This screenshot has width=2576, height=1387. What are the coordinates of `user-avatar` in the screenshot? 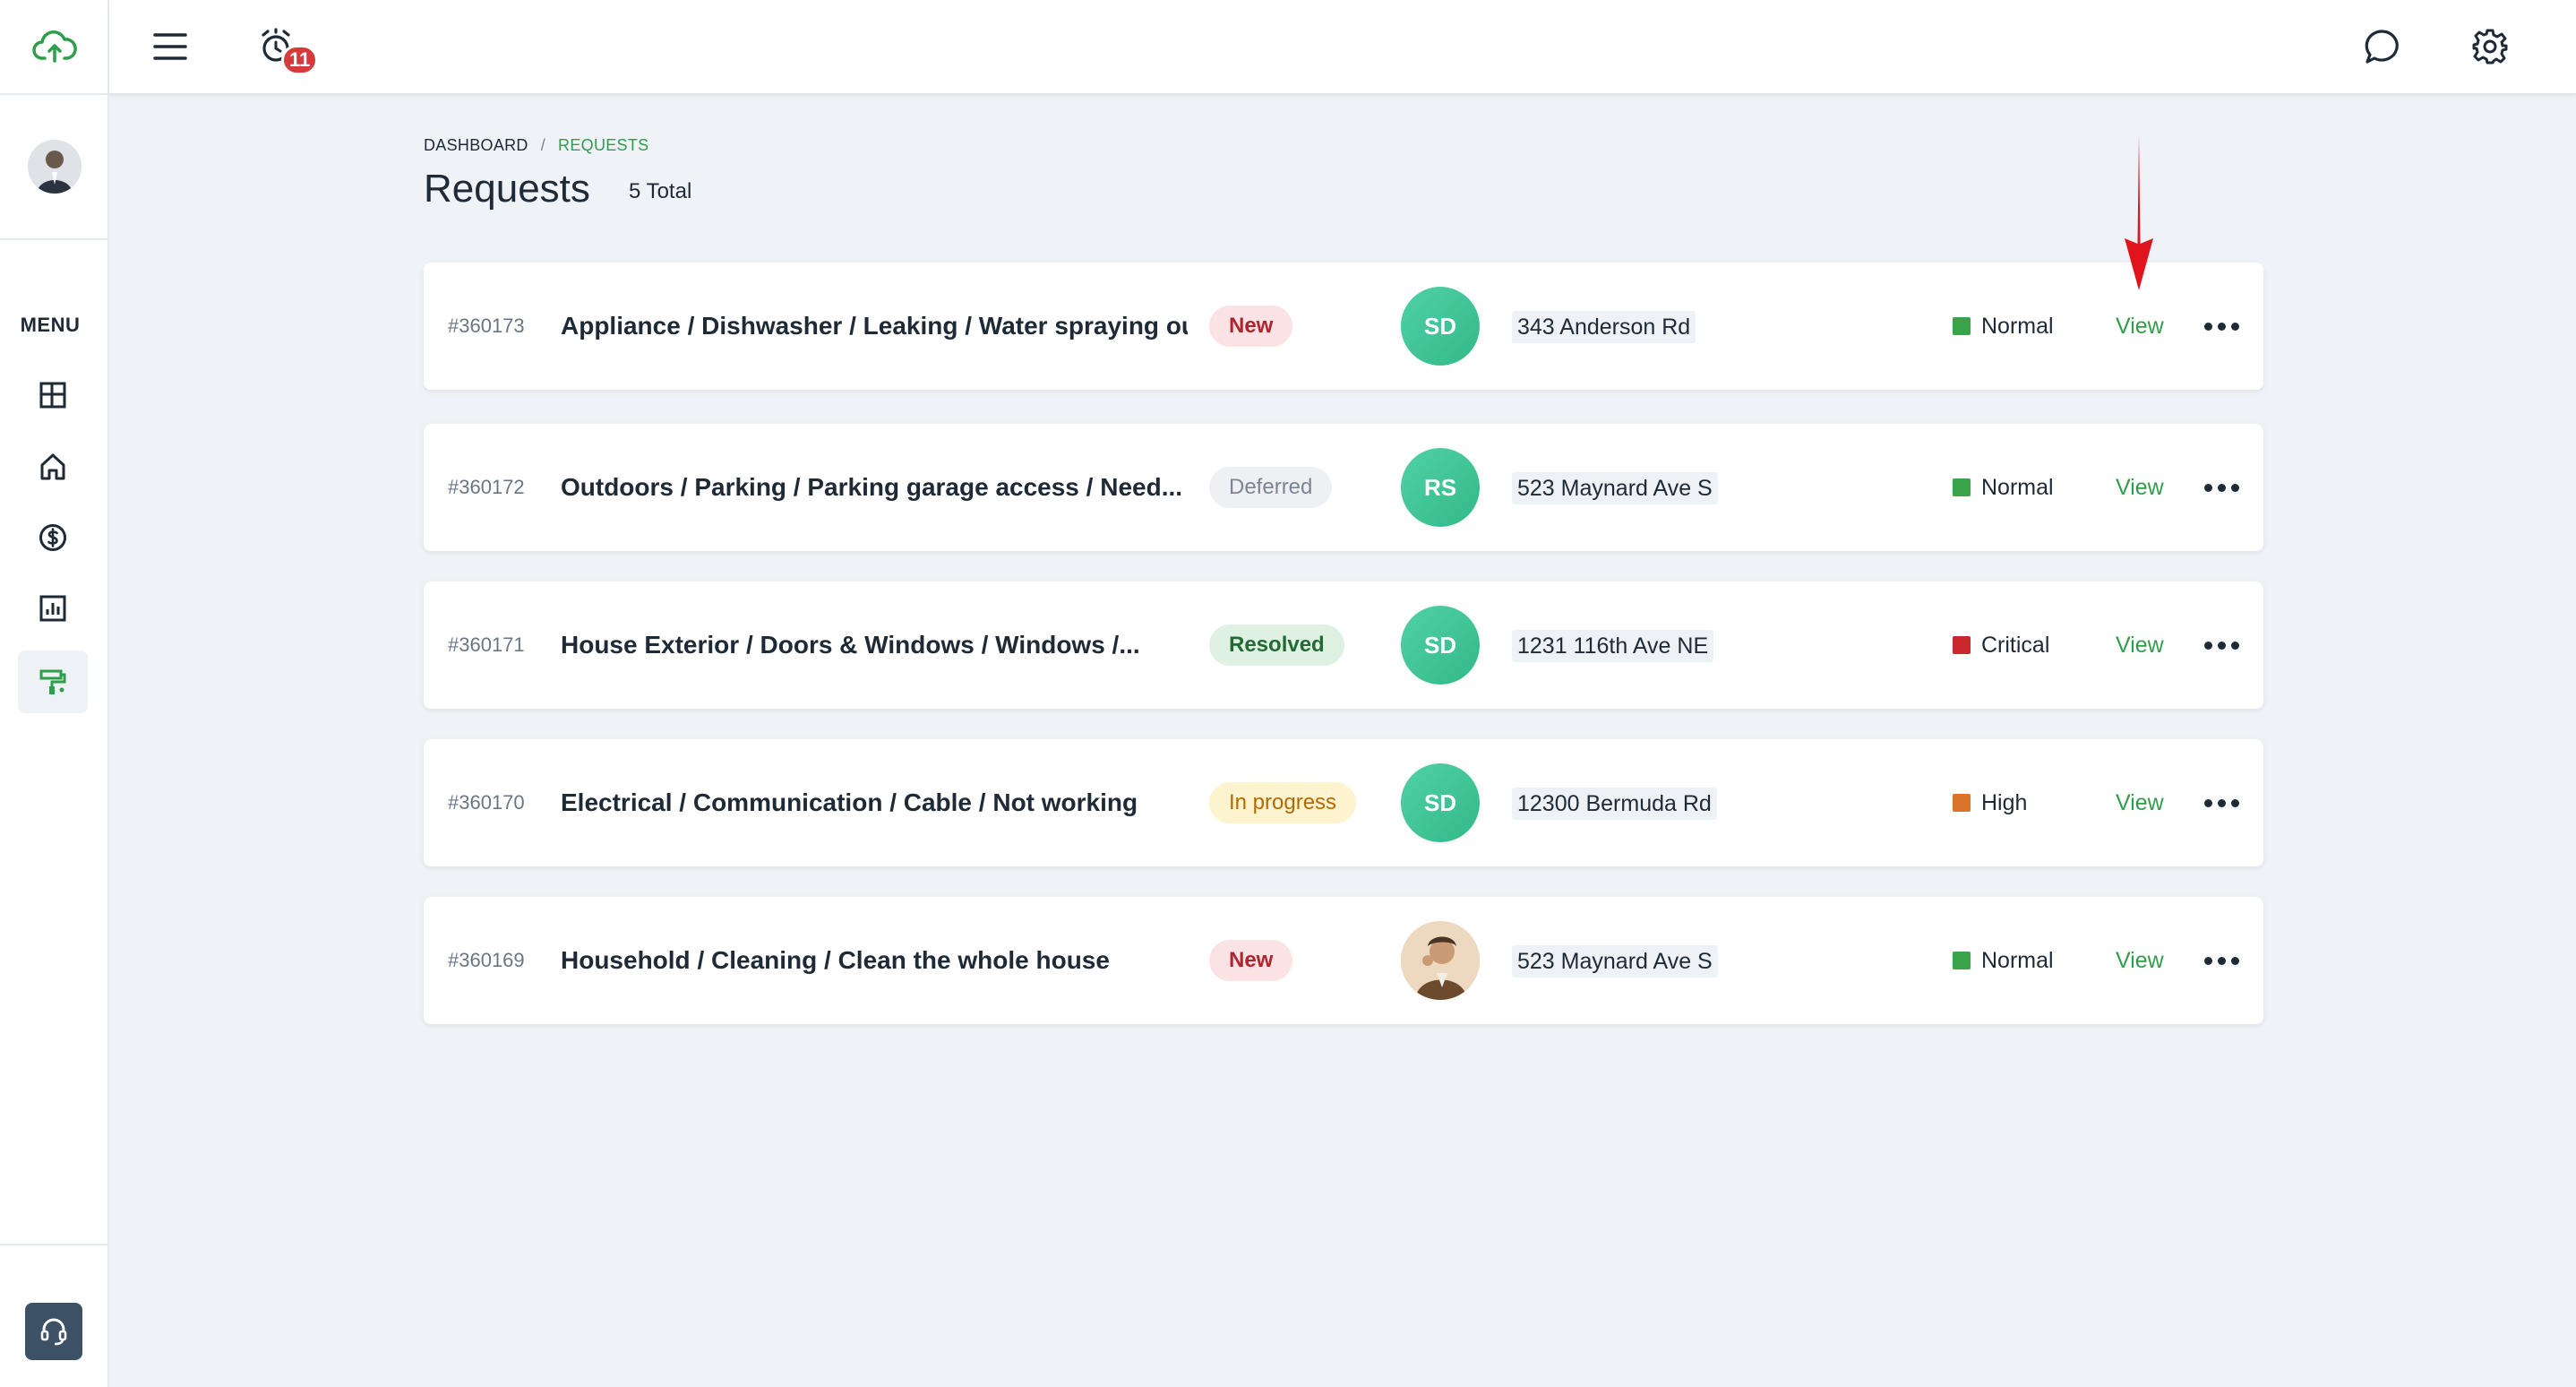 It's located at (55, 167).